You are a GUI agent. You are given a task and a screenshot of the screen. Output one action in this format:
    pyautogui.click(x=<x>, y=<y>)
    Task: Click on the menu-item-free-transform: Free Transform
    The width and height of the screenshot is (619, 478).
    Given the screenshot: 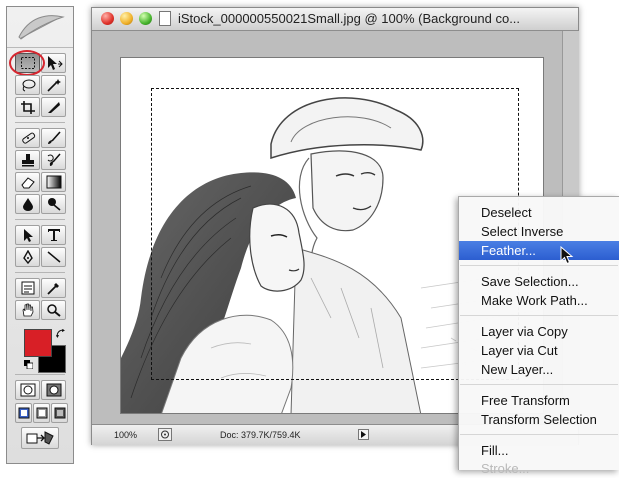 What is the action you would take?
    pyautogui.click(x=539, y=400)
    